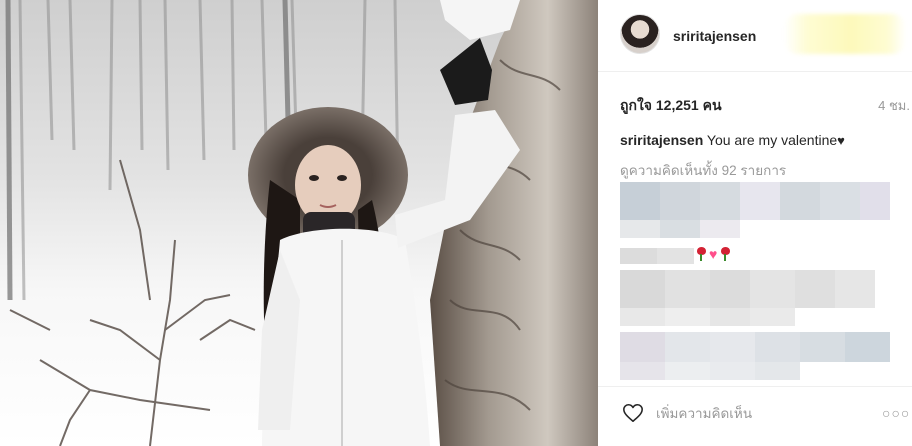 The image size is (912, 446). I want to click on caption-heart-icon: ♥, so click(841, 140).